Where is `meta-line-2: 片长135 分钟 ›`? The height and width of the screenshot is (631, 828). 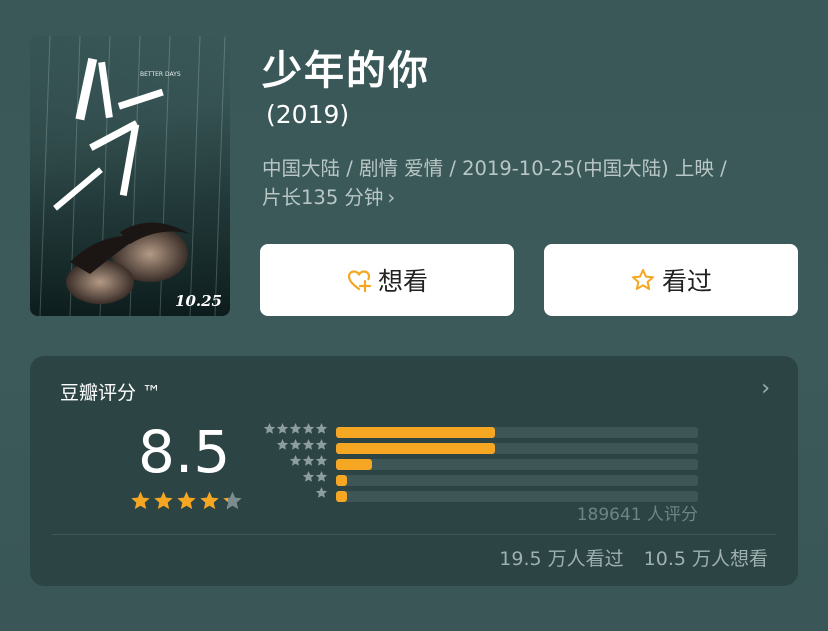
meta-line-2: 片长135 分钟 › is located at coordinates (532, 197).